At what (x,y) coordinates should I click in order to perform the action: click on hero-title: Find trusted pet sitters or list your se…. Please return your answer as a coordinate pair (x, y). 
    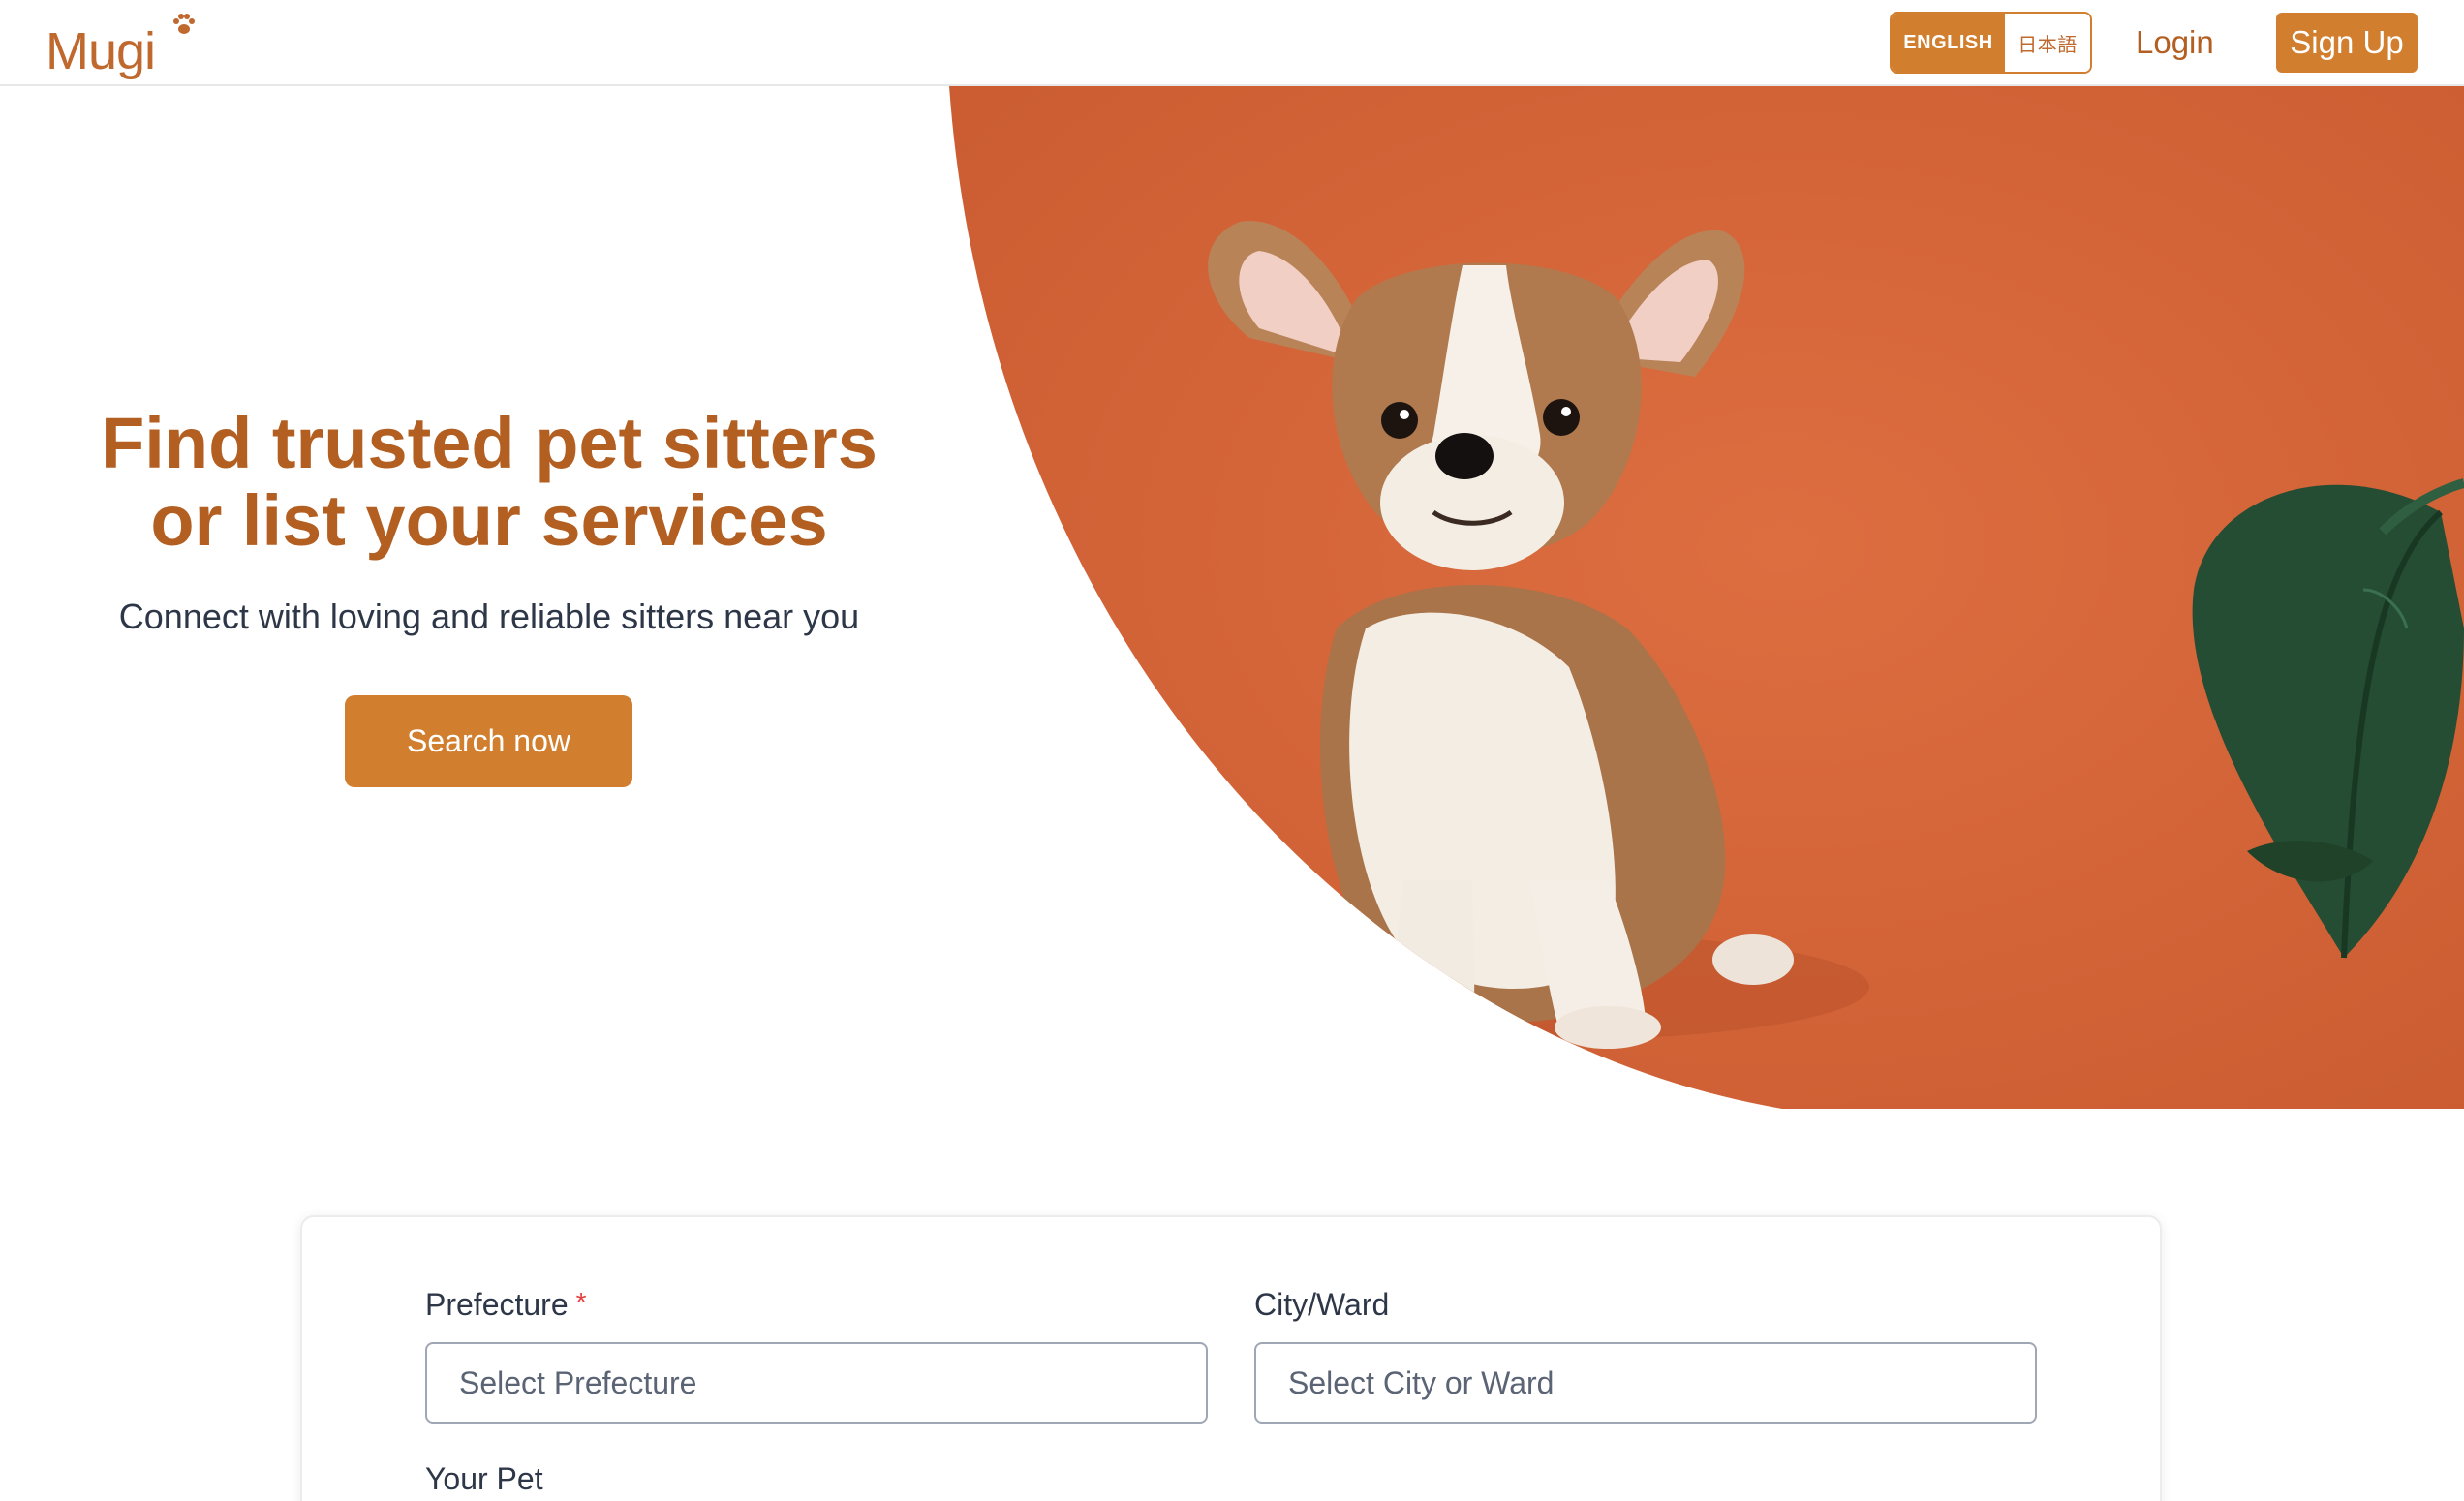
    Looking at the image, I should click on (489, 482).